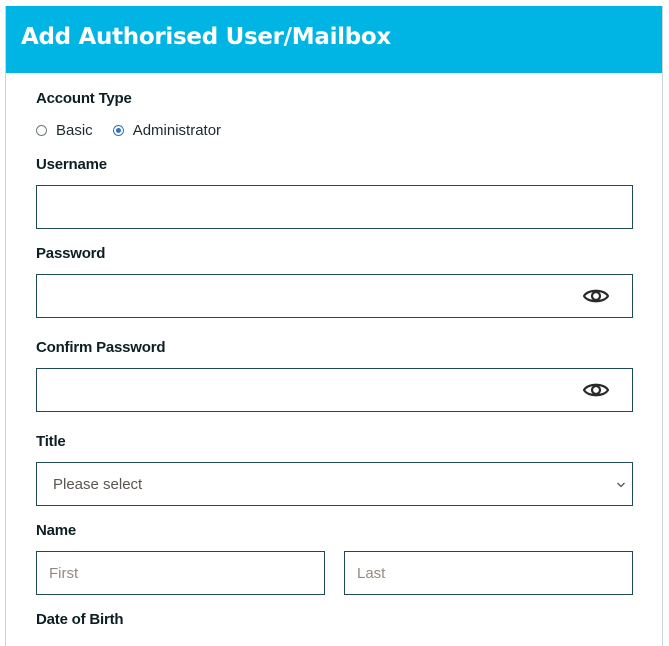 The height and width of the screenshot is (646, 669). What do you see at coordinates (64, 573) in the screenshot?
I see `first-name-placeholder: First` at bounding box center [64, 573].